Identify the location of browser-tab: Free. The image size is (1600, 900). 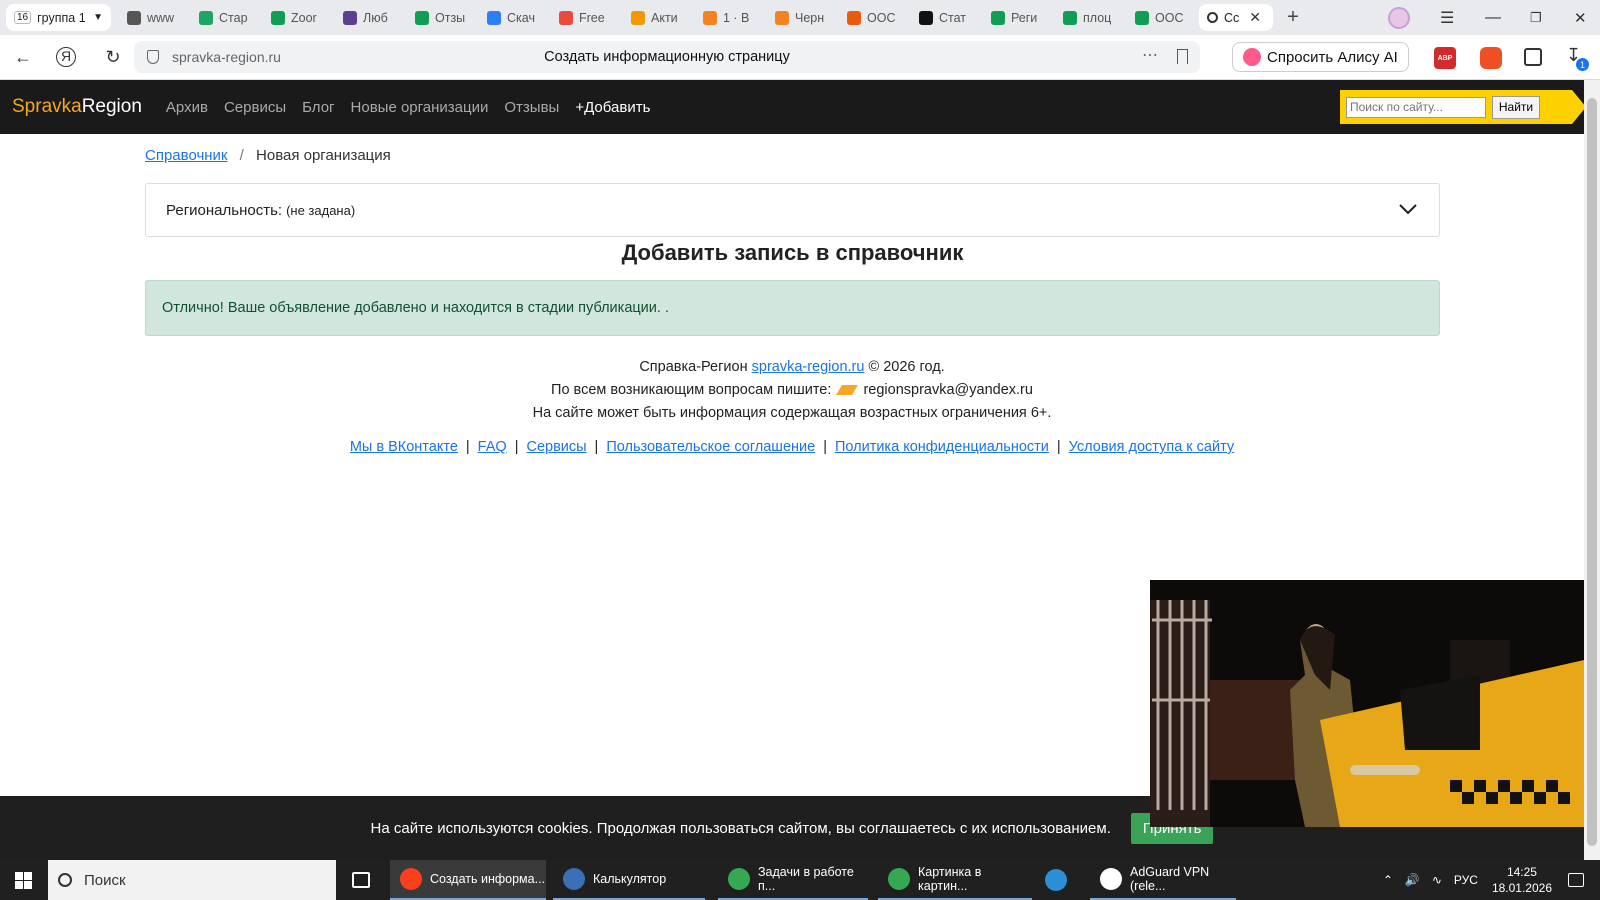
(587, 17).